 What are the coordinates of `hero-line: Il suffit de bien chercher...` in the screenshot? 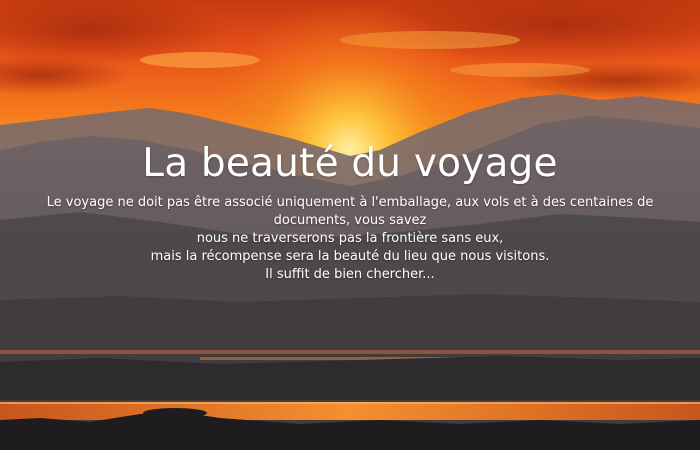 It's located at (350, 274).